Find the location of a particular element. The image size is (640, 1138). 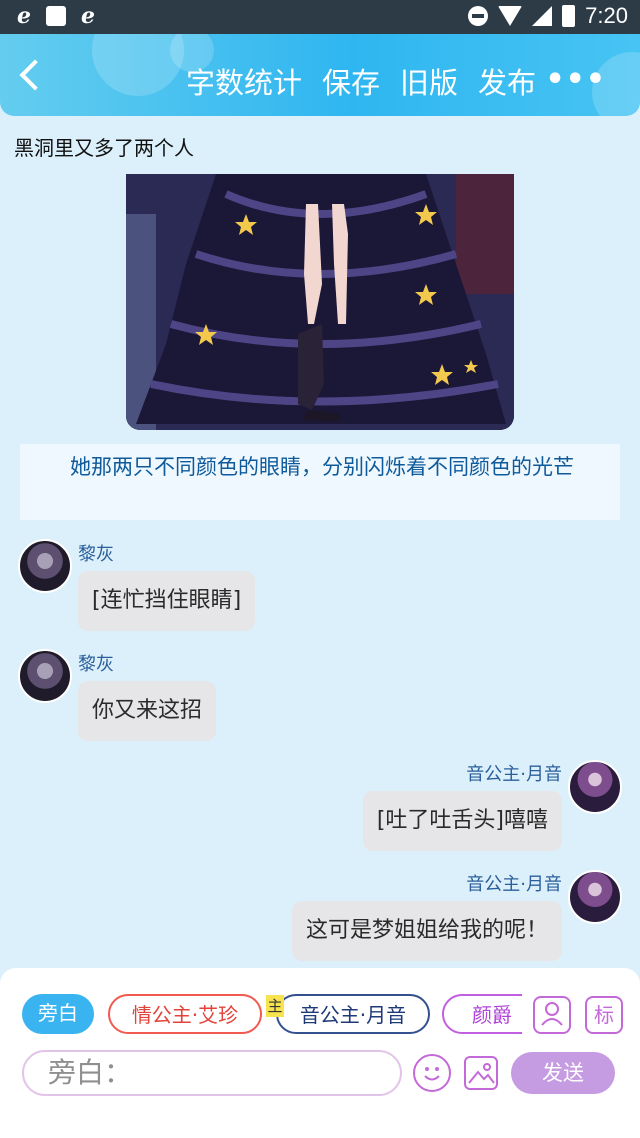

send-button: 发送 is located at coordinates (563, 1073).